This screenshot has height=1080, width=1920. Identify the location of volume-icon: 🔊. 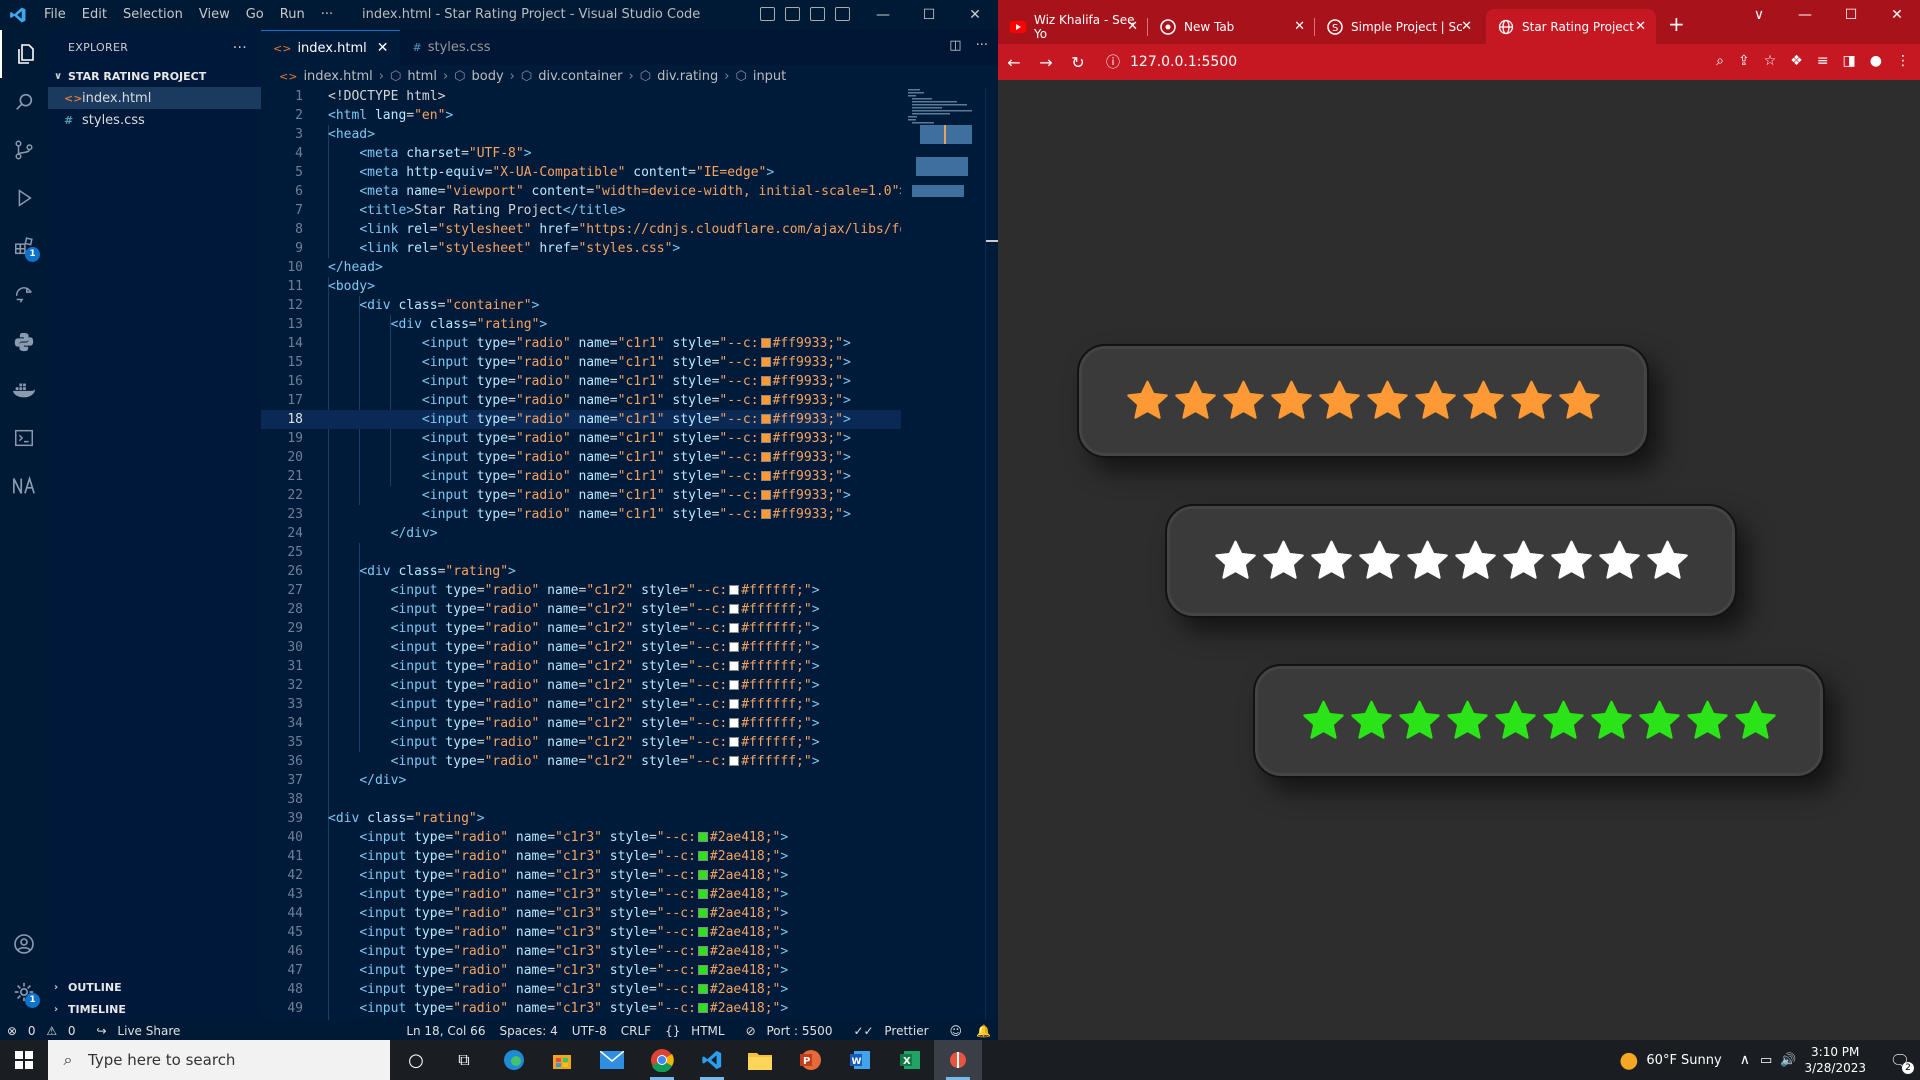
(1788, 1060).